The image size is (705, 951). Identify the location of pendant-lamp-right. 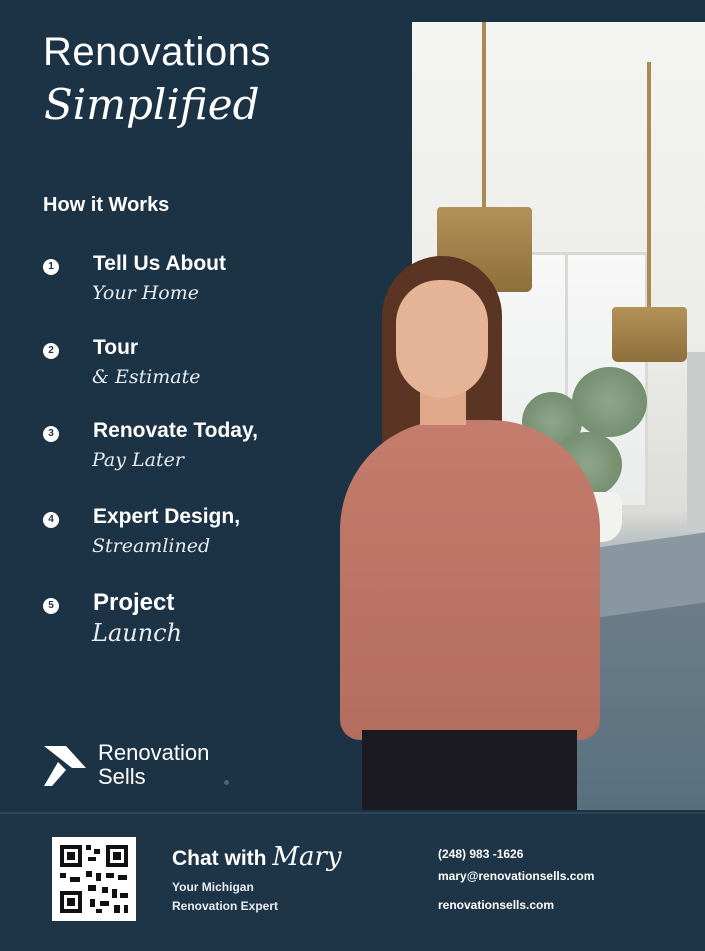
(649, 334).